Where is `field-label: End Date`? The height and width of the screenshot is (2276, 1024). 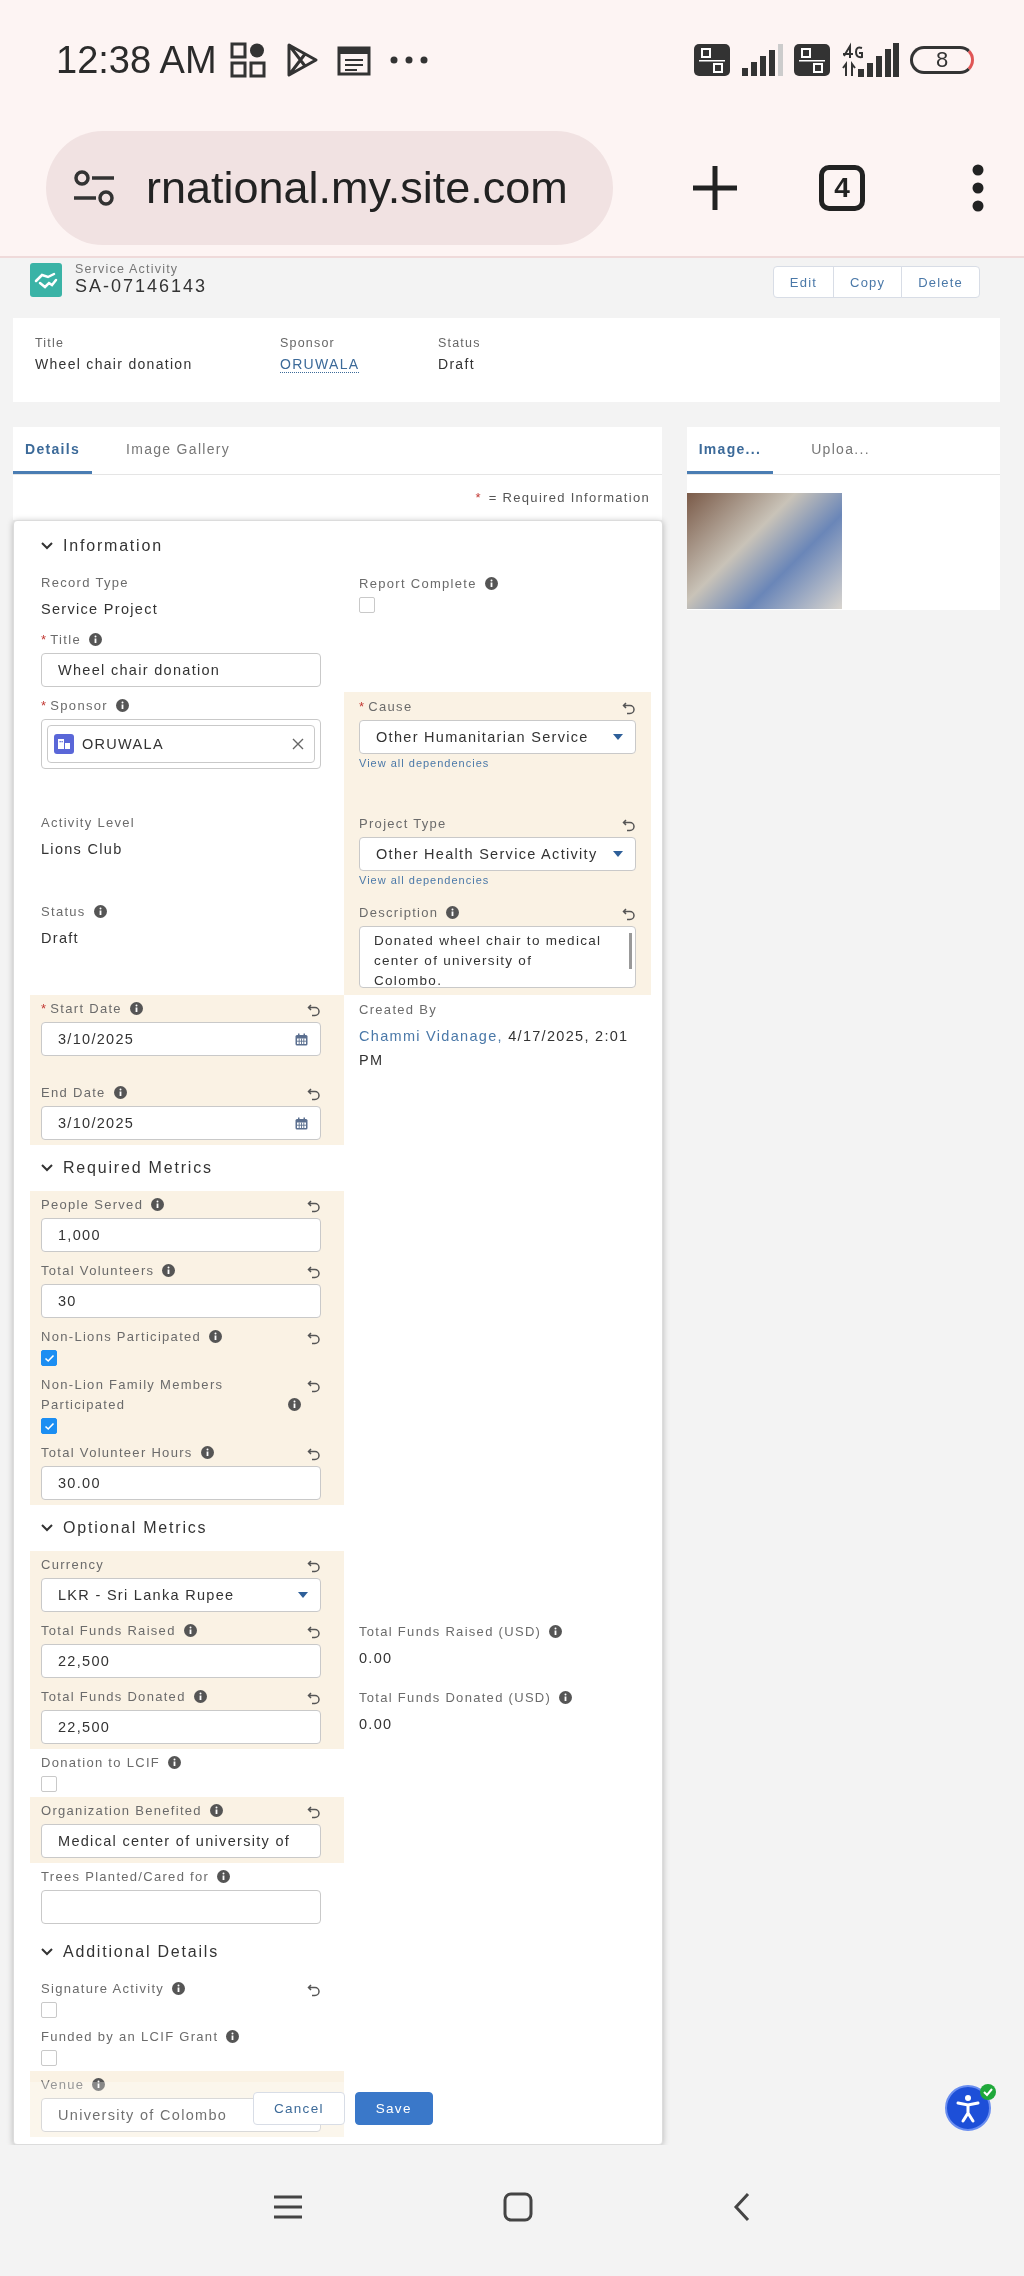 field-label: End Date is located at coordinates (73, 1093).